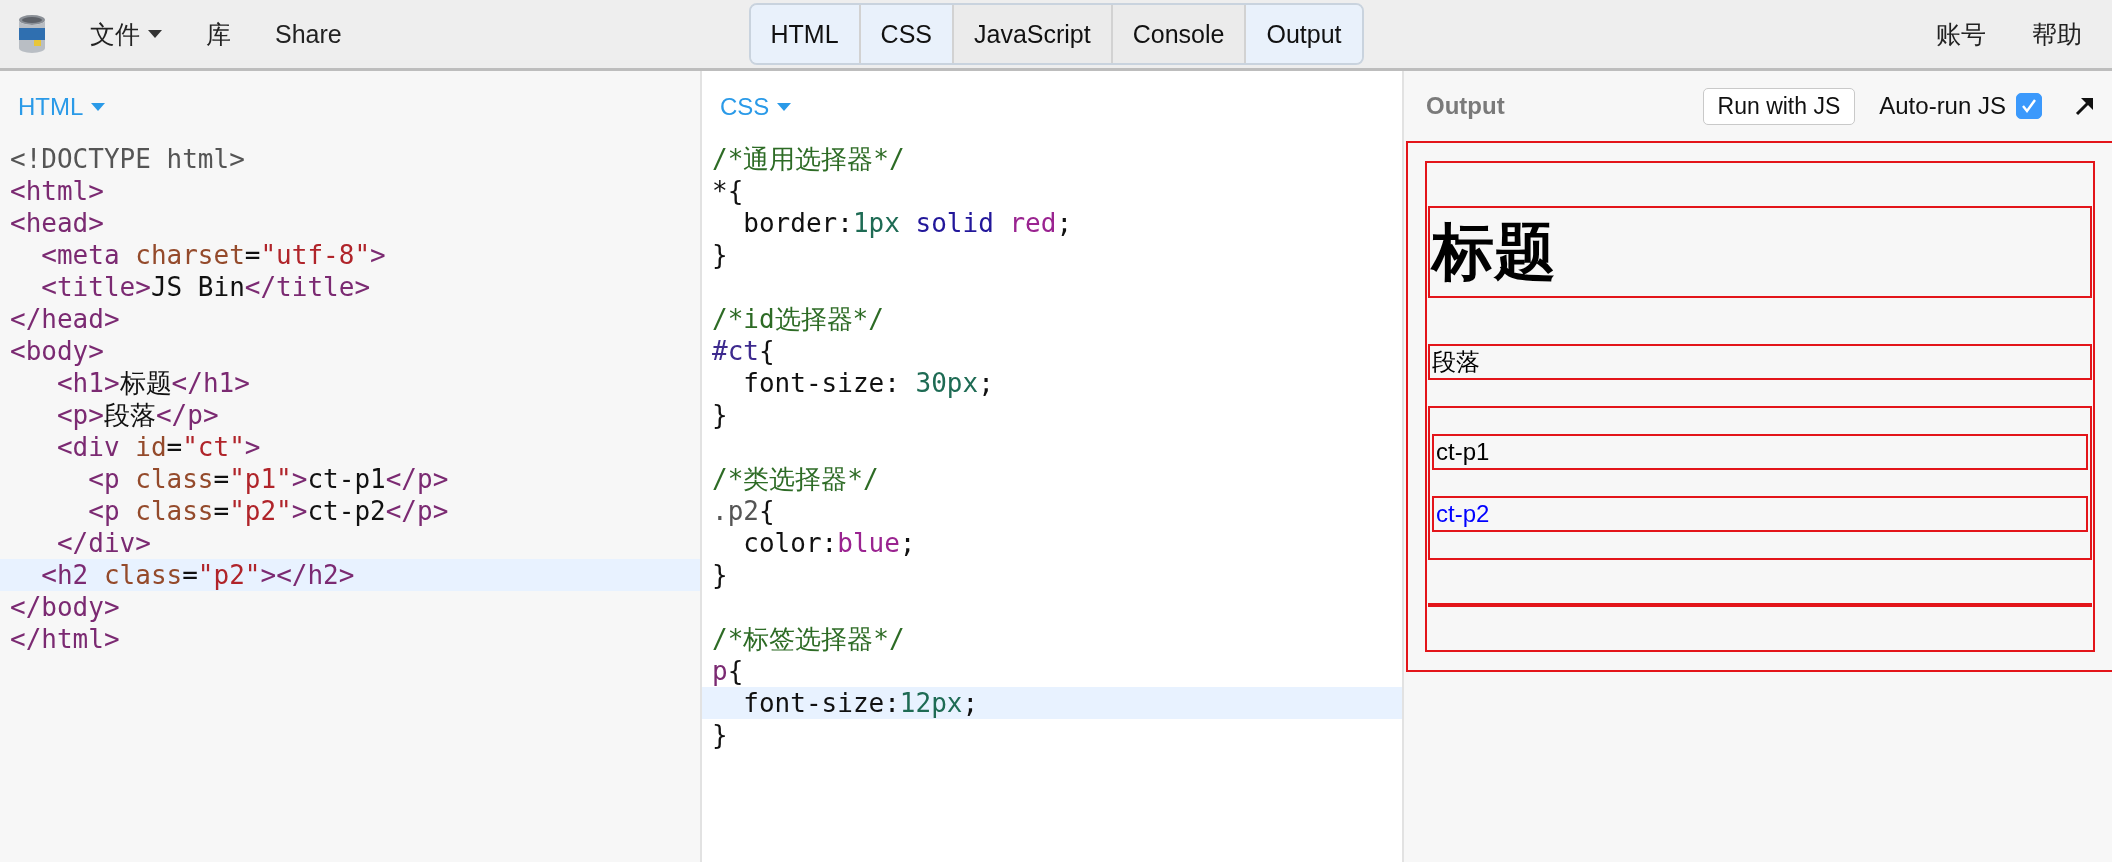 This screenshot has height=862, width=2112. I want to click on code-line: color:blue;, so click(829, 543).